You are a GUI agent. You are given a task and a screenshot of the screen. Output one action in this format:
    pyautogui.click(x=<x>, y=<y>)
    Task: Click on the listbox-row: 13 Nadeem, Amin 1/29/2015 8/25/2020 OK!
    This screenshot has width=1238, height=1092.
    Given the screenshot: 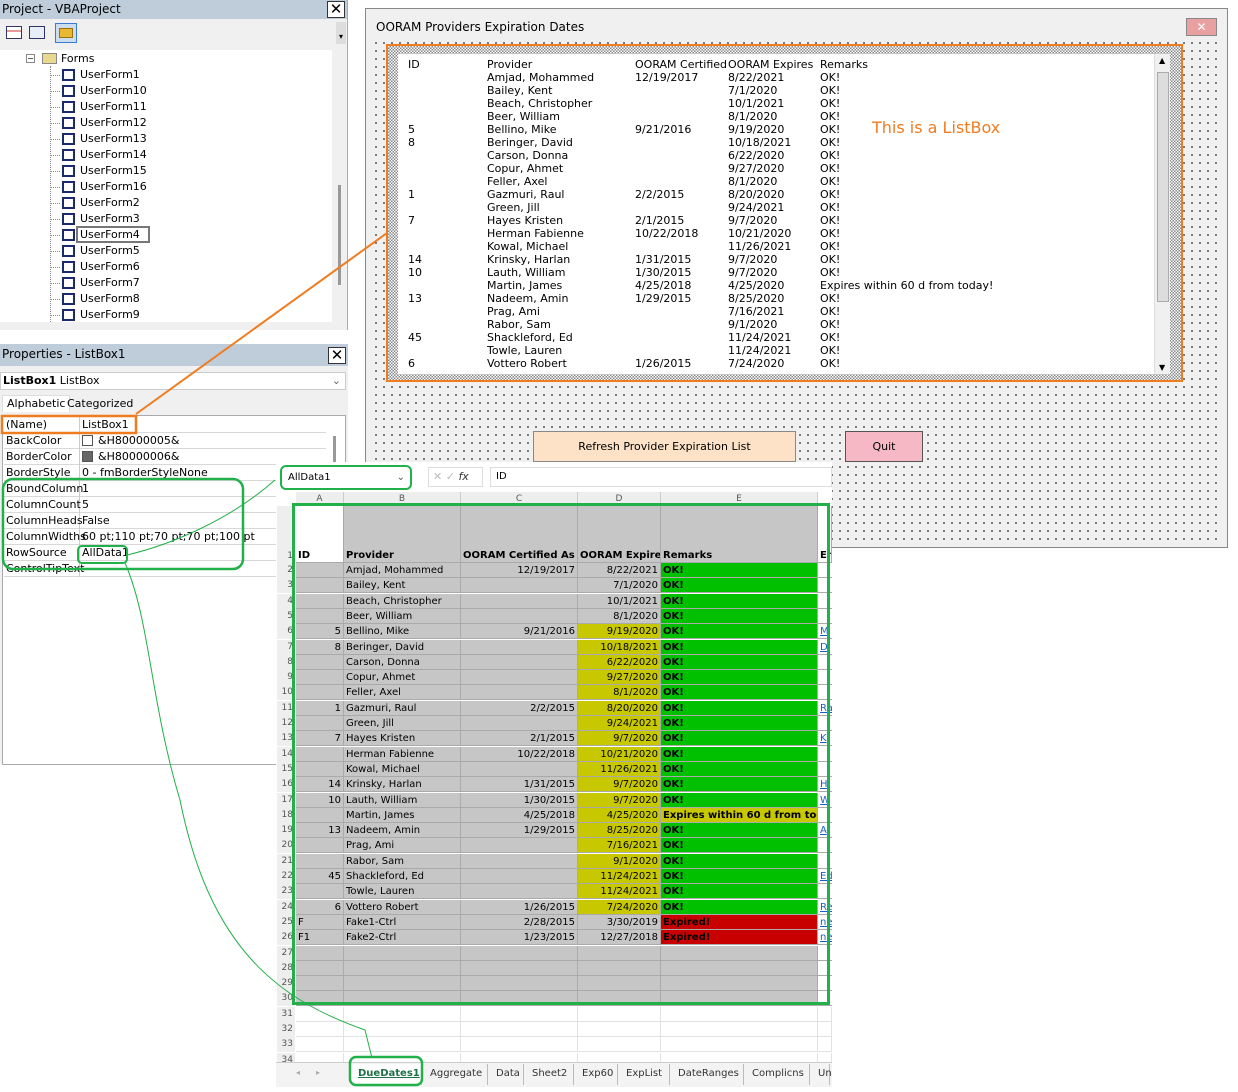 What is the action you would take?
    pyautogui.click(x=778, y=298)
    